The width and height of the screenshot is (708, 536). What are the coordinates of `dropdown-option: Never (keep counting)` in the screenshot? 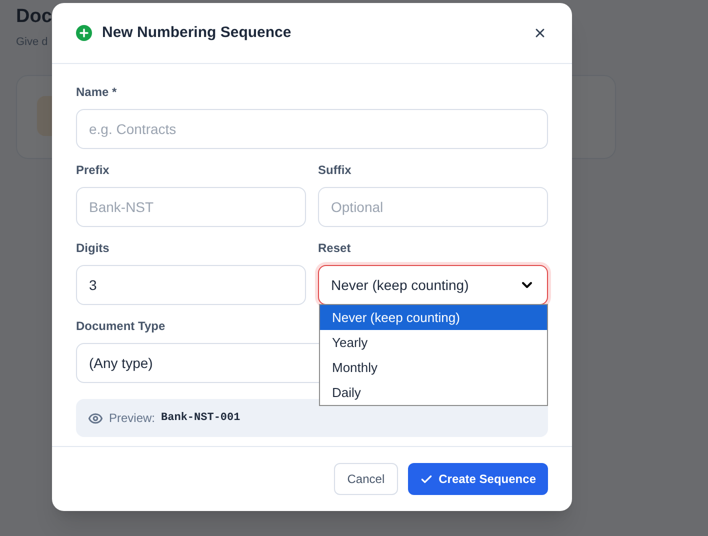 It's located at (433, 317).